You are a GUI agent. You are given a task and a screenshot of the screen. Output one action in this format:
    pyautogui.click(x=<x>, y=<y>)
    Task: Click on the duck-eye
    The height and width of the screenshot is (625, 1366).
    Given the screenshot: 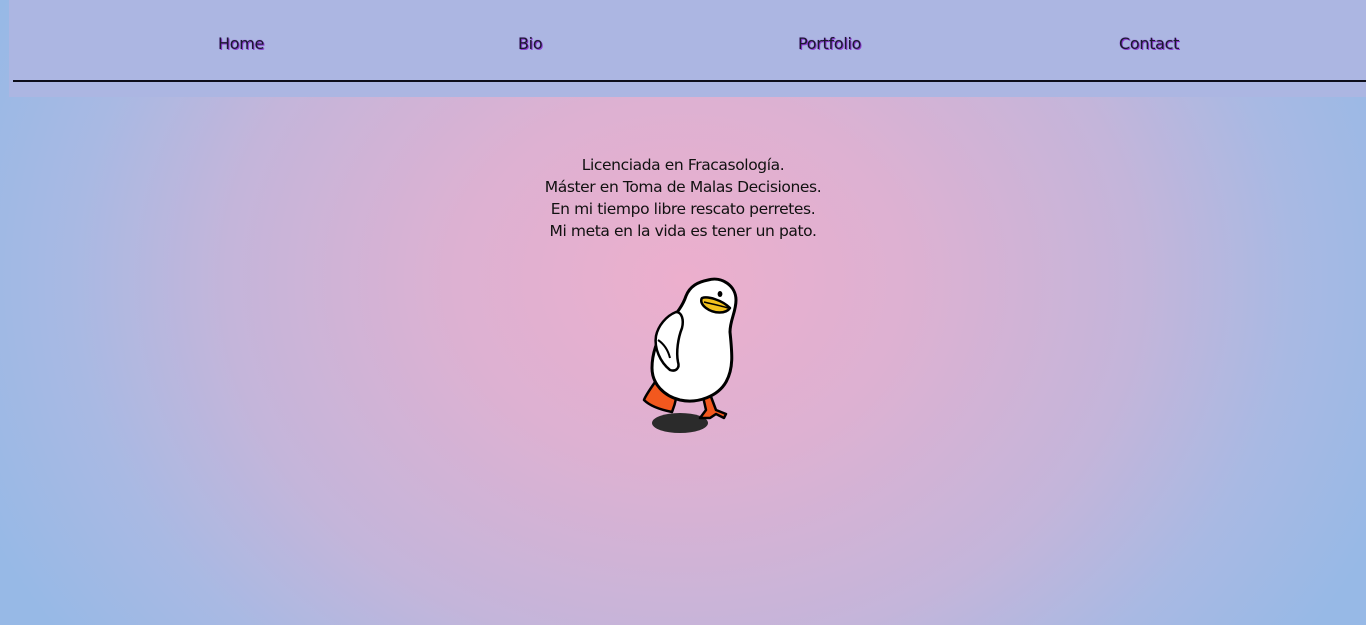 What is the action you would take?
    pyautogui.click(x=720, y=294)
    